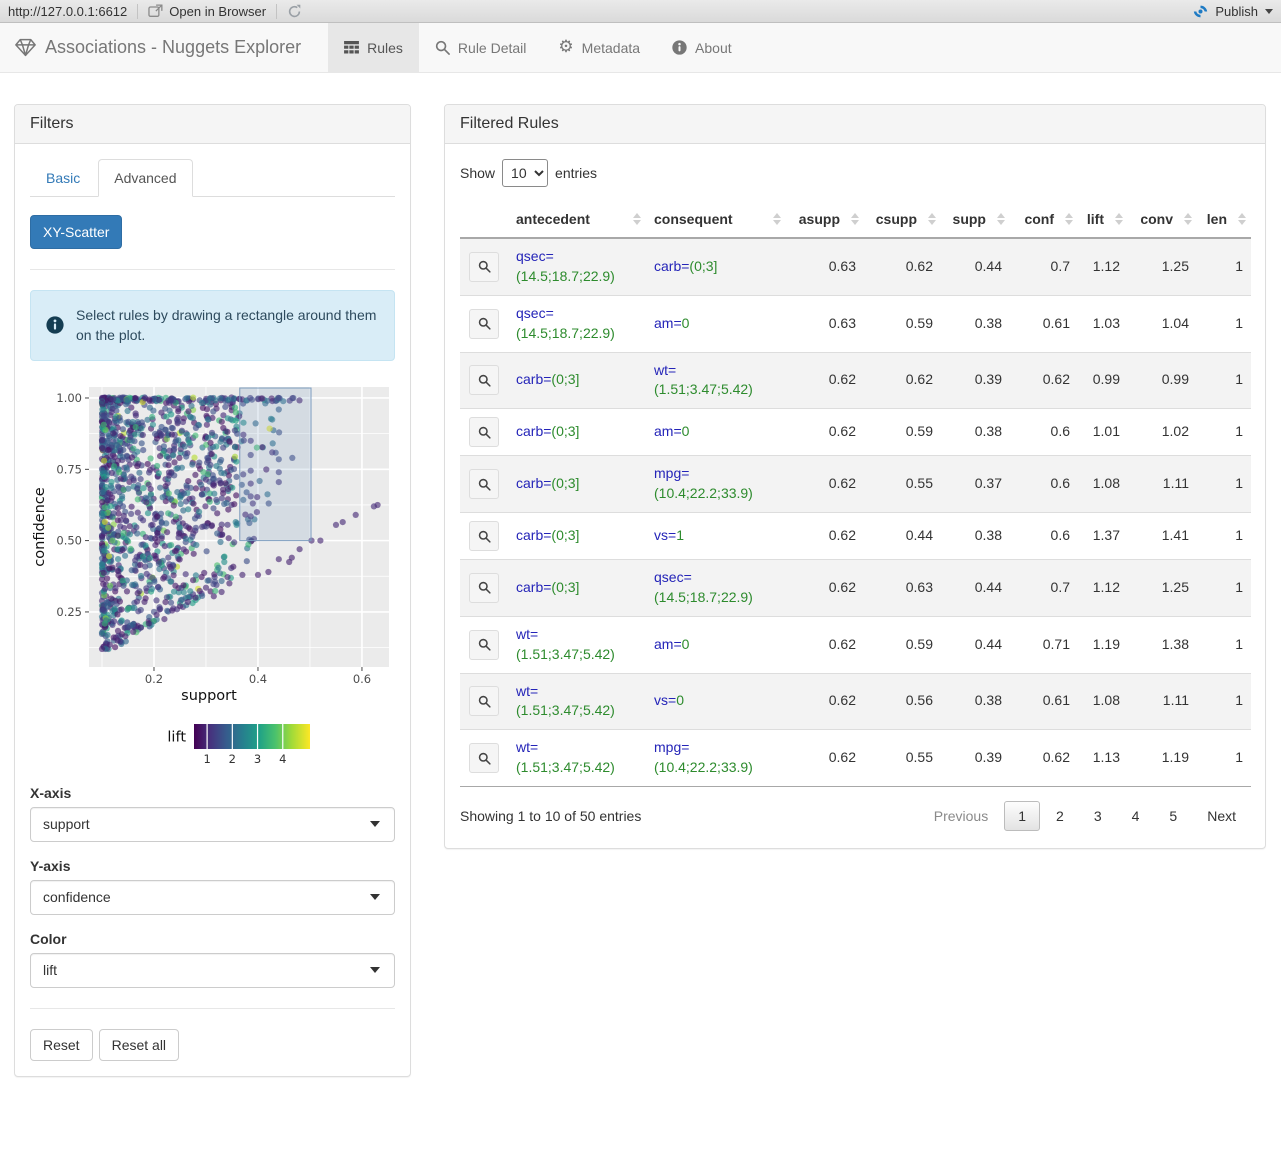 The width and height of the screenshot is (1281, 1167). What do you see at coordinates (1269, 11) in the screenshot?
I see `publish-caret` at bounding box center [1269, 11].